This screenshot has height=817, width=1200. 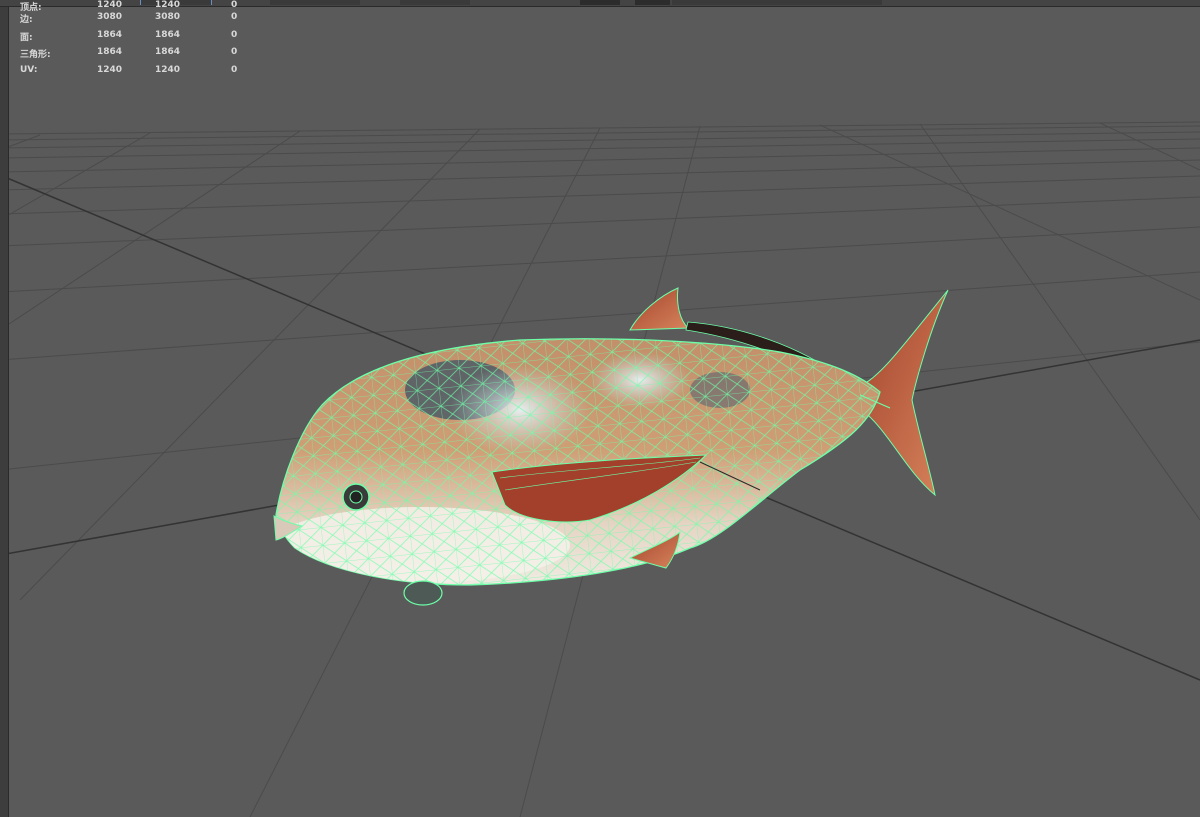 What do you see at coordinates (29, 70) in the screenshot?
I see `hud-label: UV:` at bounding box center [29, 70].